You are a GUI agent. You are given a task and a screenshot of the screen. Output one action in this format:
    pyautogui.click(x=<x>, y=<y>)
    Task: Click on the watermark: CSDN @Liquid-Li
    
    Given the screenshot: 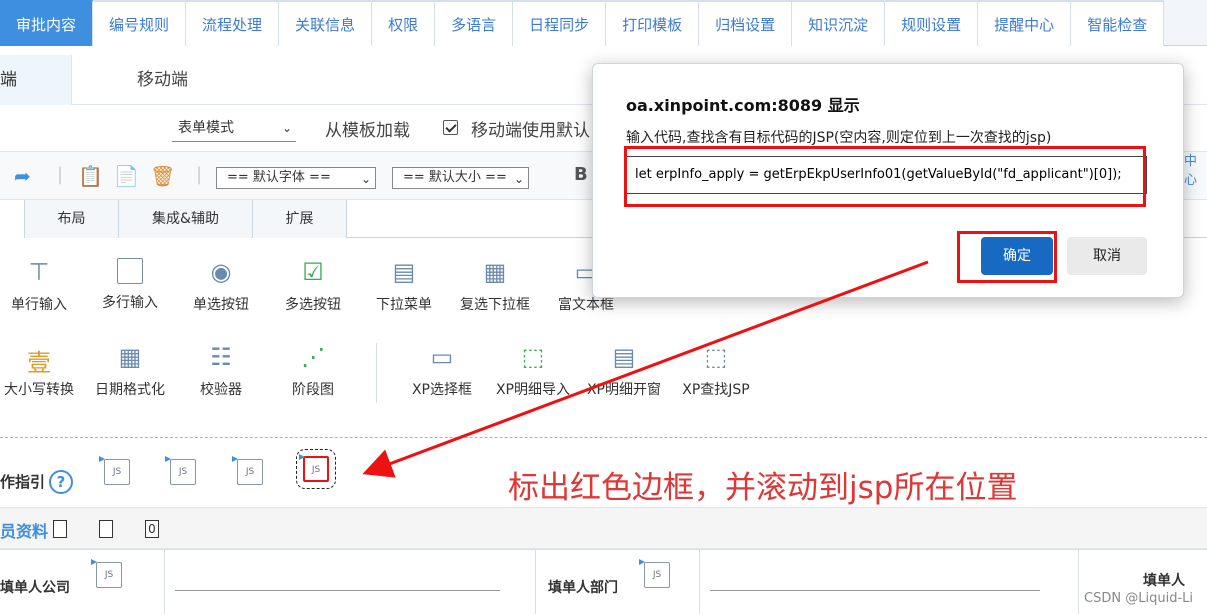 What is the action you would take?
    pyautogui.click(x=1138, y=598)
    